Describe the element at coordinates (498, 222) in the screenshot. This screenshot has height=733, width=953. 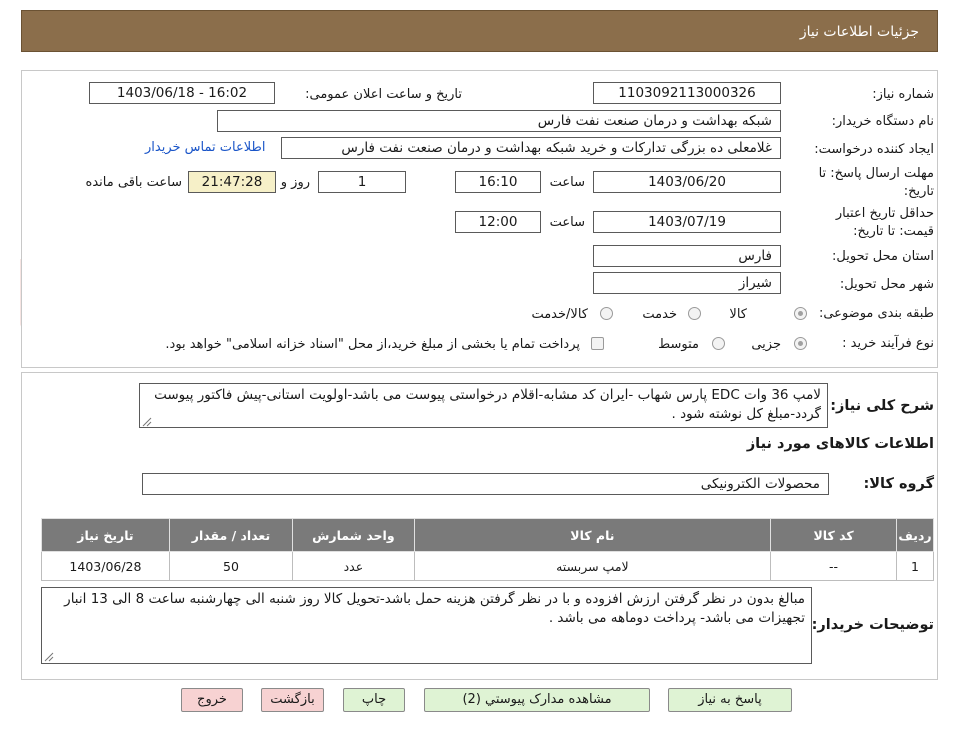
I see `validity-time-field: 12:00` at that location.